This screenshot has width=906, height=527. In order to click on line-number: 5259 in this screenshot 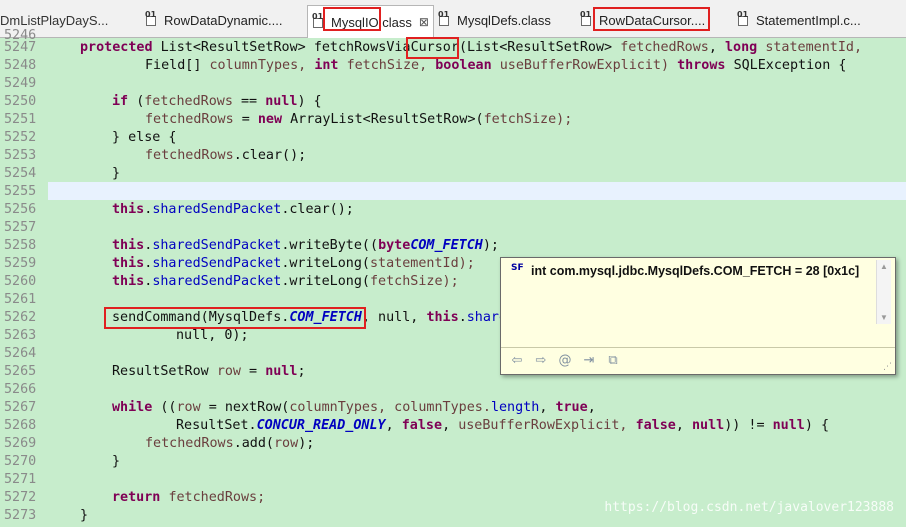, I will do `click(20, 263)`.